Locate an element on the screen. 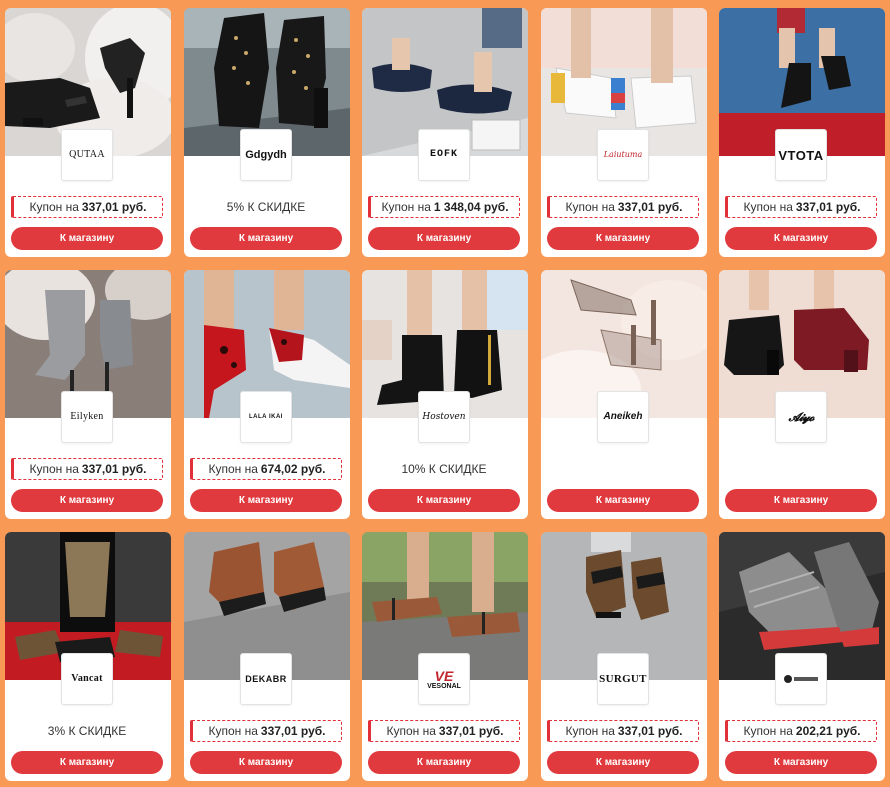 This screenshot has height=787, width=890. brand-name: Eilyken is located at coordinates (87, 416).